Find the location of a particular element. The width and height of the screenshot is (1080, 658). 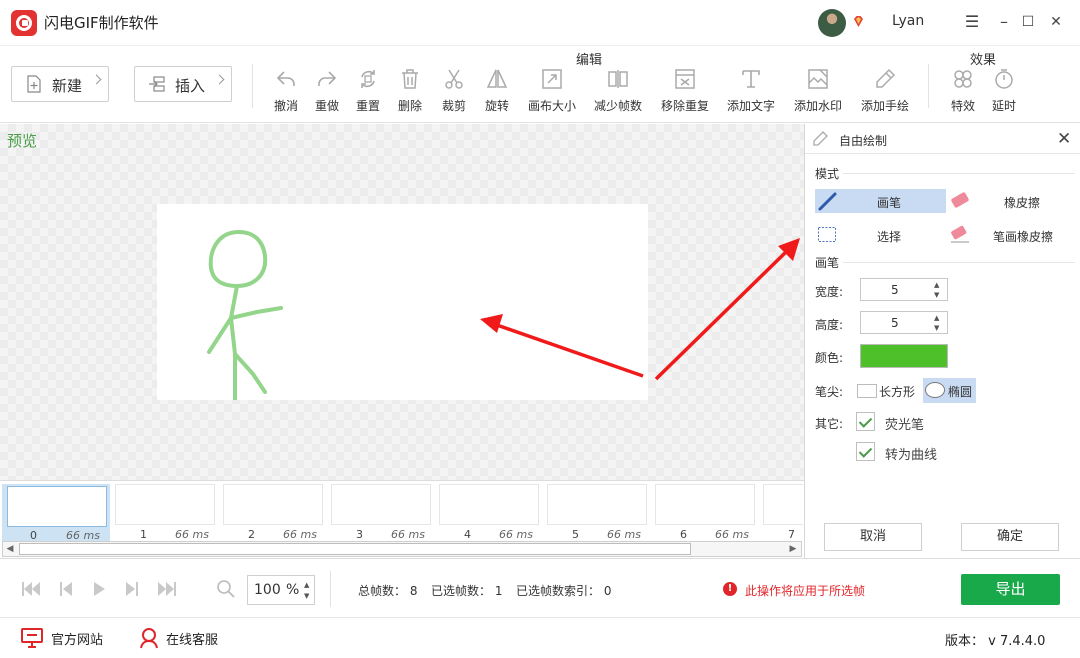

canvas-size-icon is located at coordinates (552, 79).